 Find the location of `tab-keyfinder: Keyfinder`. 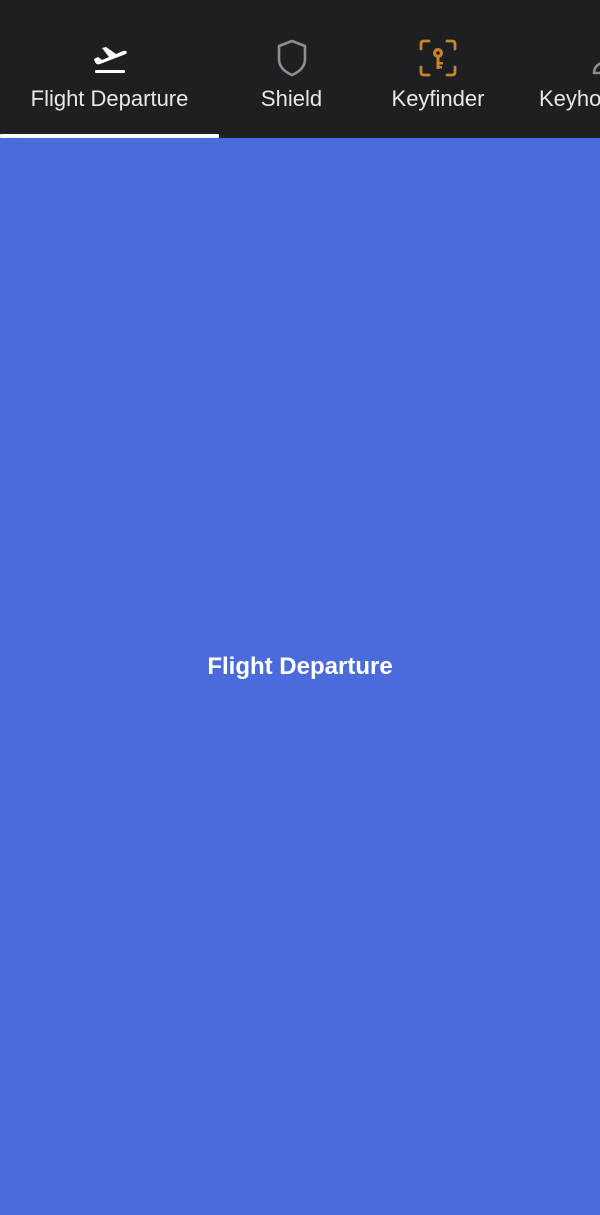

tab-keyfinder: Keyfinder is located at coordinates (438, 69).